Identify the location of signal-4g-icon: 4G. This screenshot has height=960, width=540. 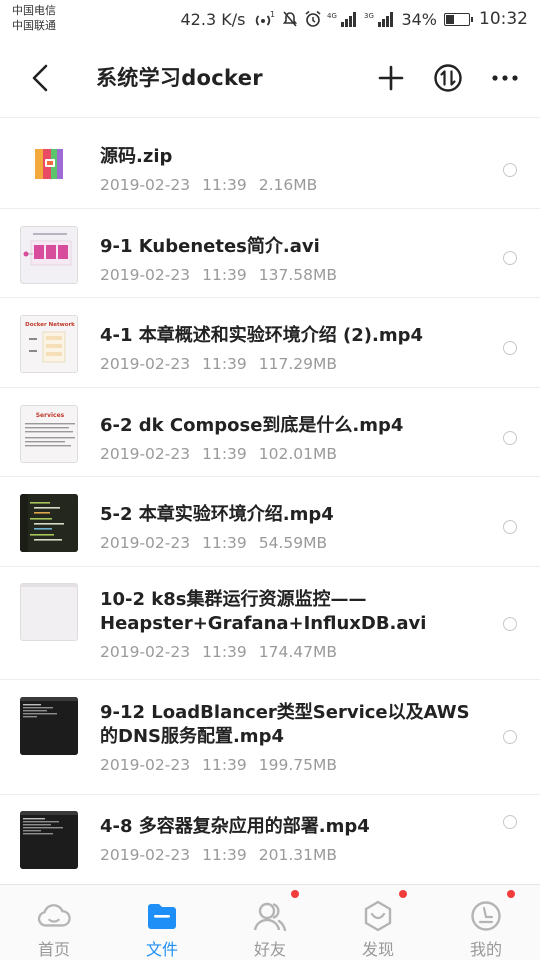
(343, 19).